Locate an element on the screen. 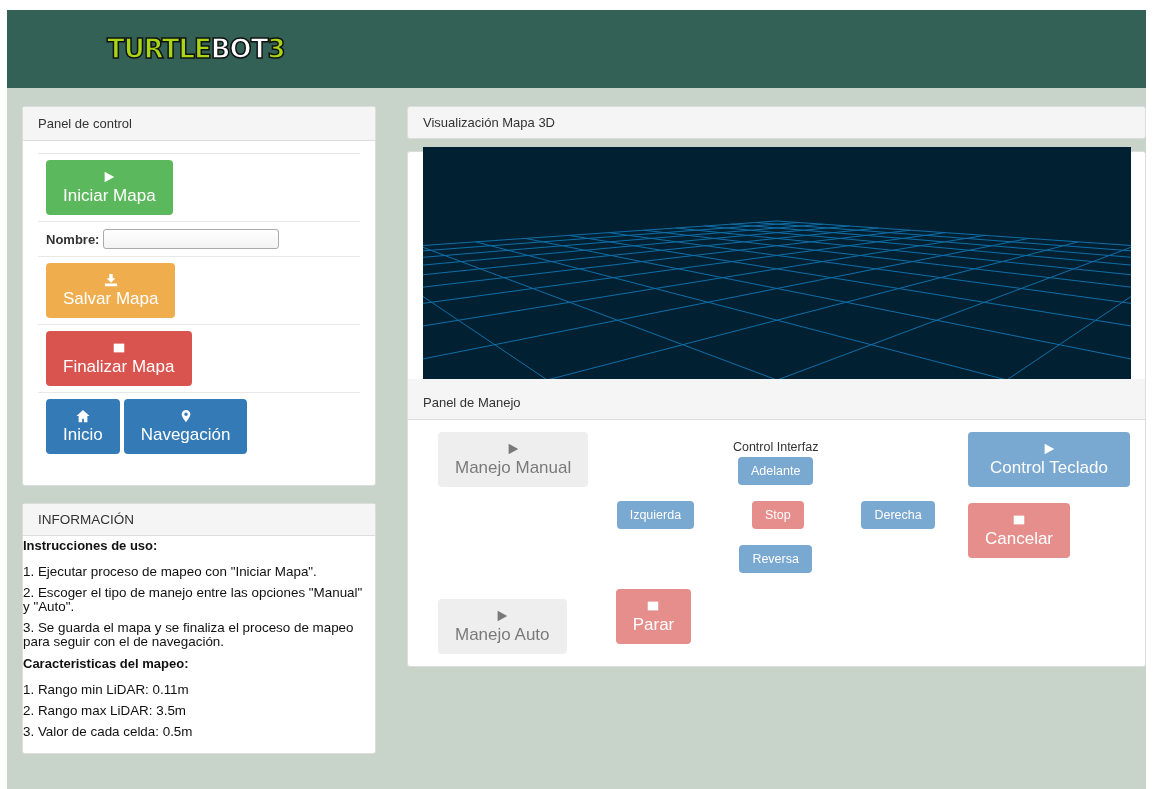 The width and height of the screenshot is (1154, 789). panel-title: Panel de Manejo is located at coordinates (472, 402).